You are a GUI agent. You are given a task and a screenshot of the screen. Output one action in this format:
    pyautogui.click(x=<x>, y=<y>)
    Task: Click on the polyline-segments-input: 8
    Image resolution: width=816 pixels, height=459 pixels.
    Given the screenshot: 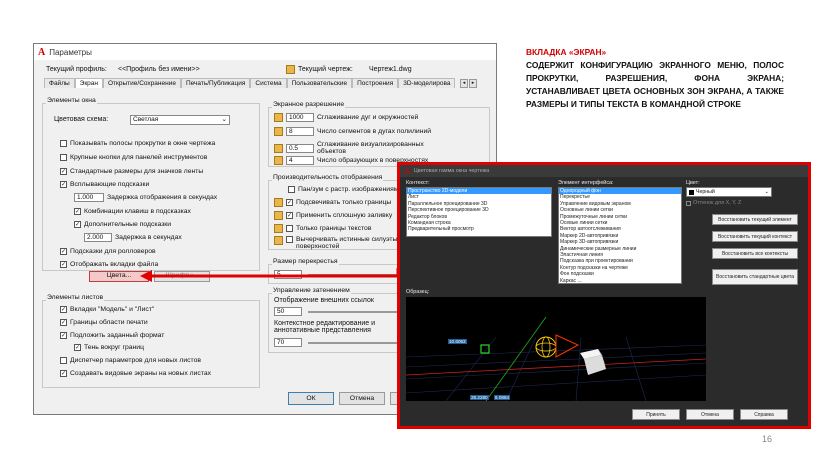 What is the action you would take?
    pyautogui.click(x=300, y=131)
    